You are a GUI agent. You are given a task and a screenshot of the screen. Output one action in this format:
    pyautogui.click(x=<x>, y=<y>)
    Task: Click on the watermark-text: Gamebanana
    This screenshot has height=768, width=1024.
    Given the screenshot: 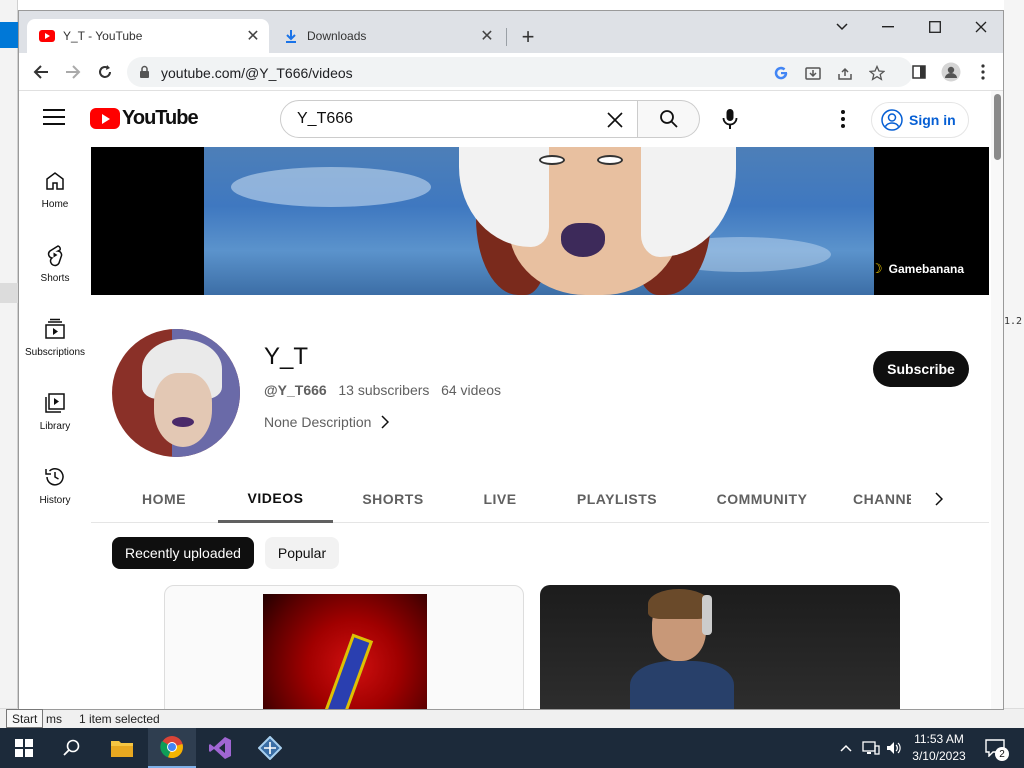 What is the action you would take?
    pyautogui.click(x=926, y=269)
    